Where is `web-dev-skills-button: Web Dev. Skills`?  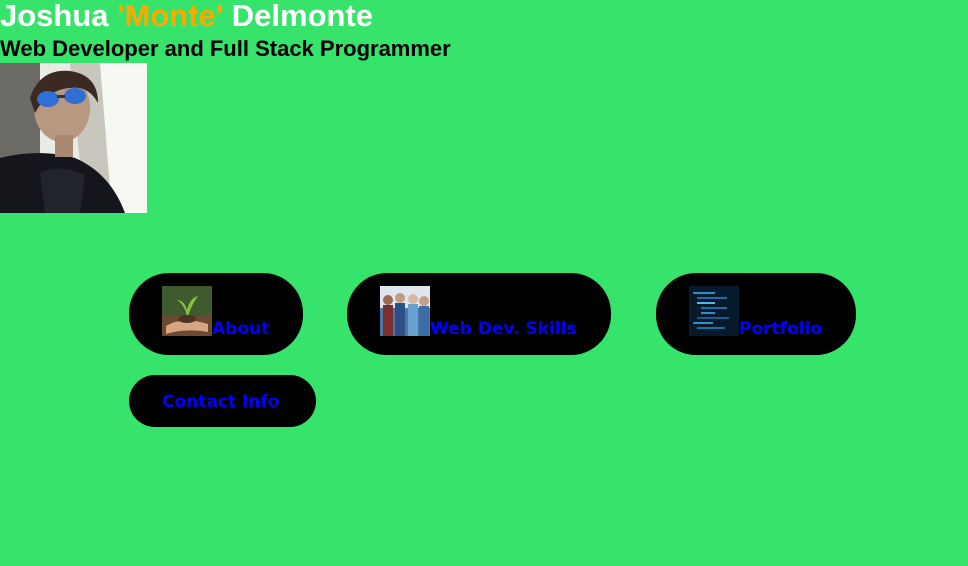
web-dev-skills-button: Web Dev. Skills is located at coordinates (479, 314).